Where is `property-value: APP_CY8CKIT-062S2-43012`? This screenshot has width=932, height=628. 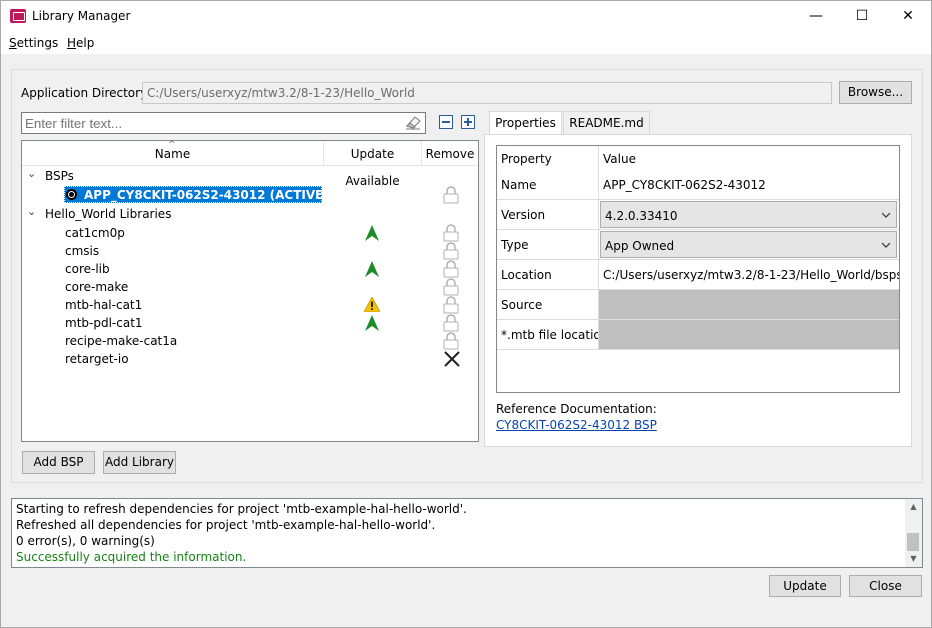 property-value: APP_CY8CKIT-062S2-43012 is located at coordinates (684, 185).